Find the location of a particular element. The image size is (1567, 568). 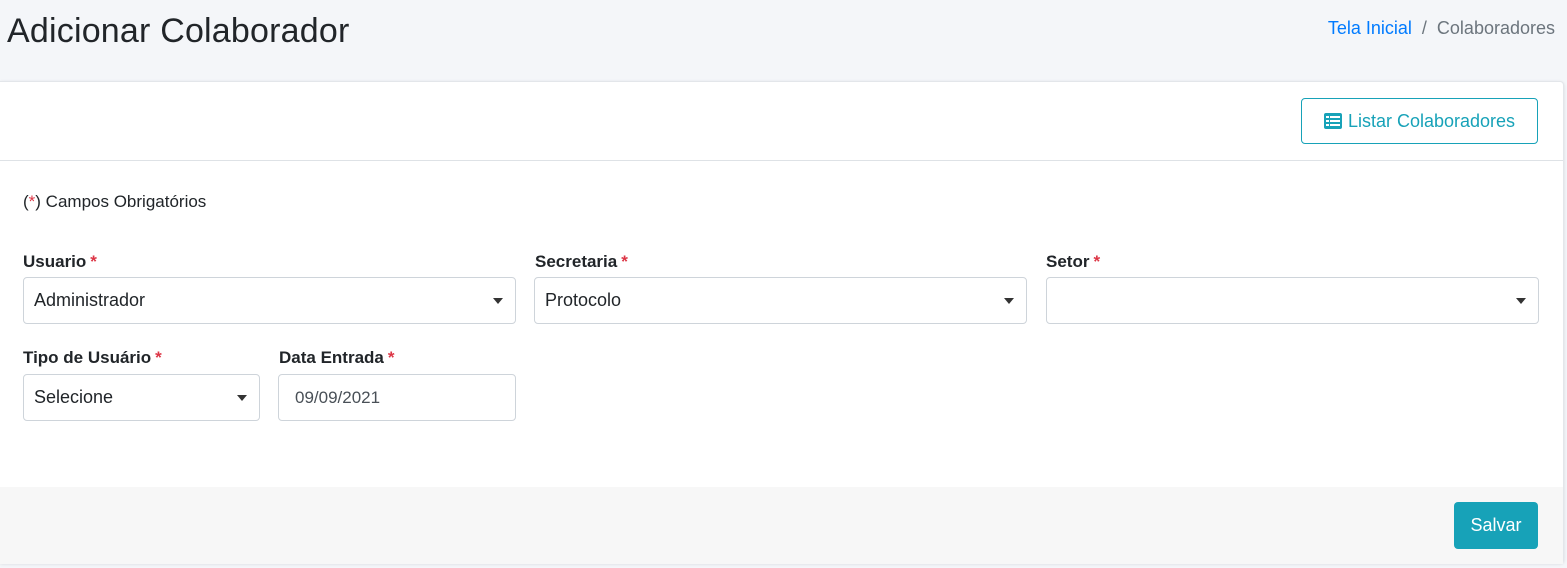

usuario-required-mark: * is located at coordinates (93, 261).